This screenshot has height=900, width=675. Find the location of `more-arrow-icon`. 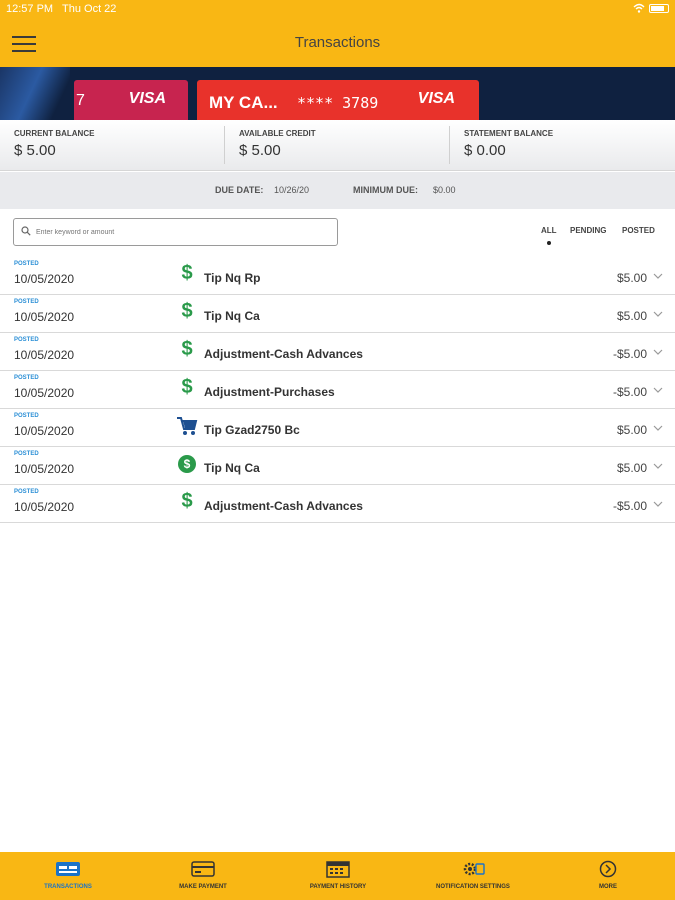

more-arrow-icon is located at coordinates (608, 869).